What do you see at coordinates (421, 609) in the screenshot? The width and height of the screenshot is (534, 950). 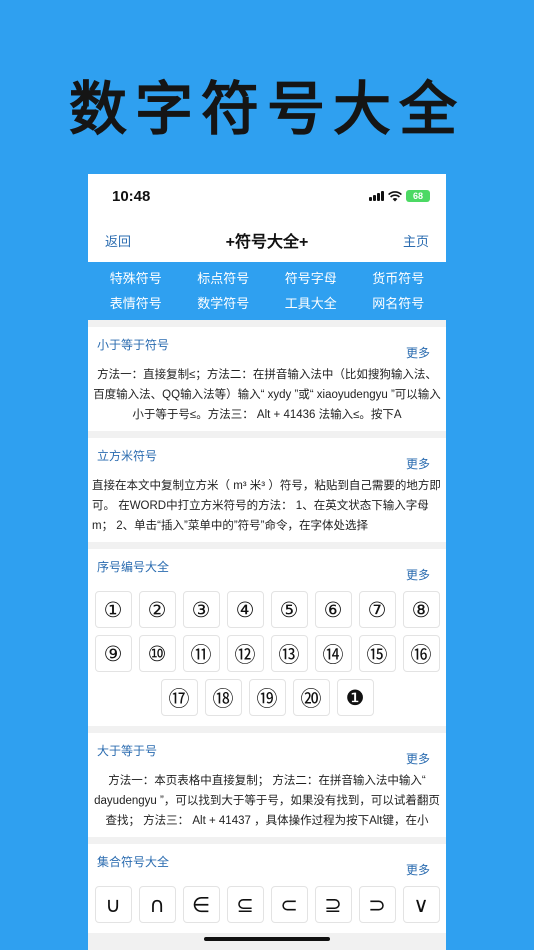 I see `symbol-cell: ⑧` at bounding box center [421, 609].